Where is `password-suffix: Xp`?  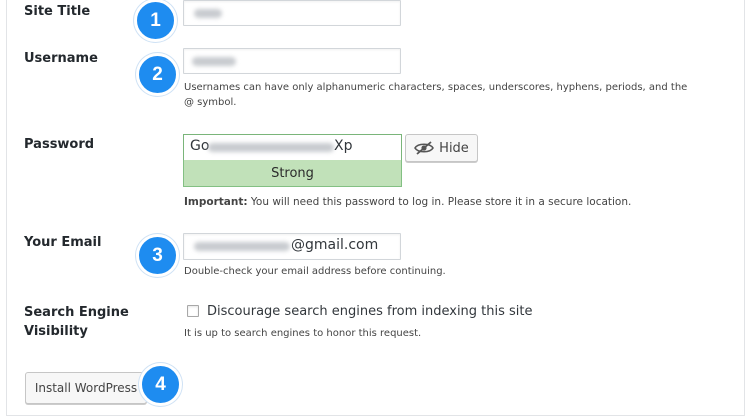
password-suffix: Xp is located at coordinates (343, 146).